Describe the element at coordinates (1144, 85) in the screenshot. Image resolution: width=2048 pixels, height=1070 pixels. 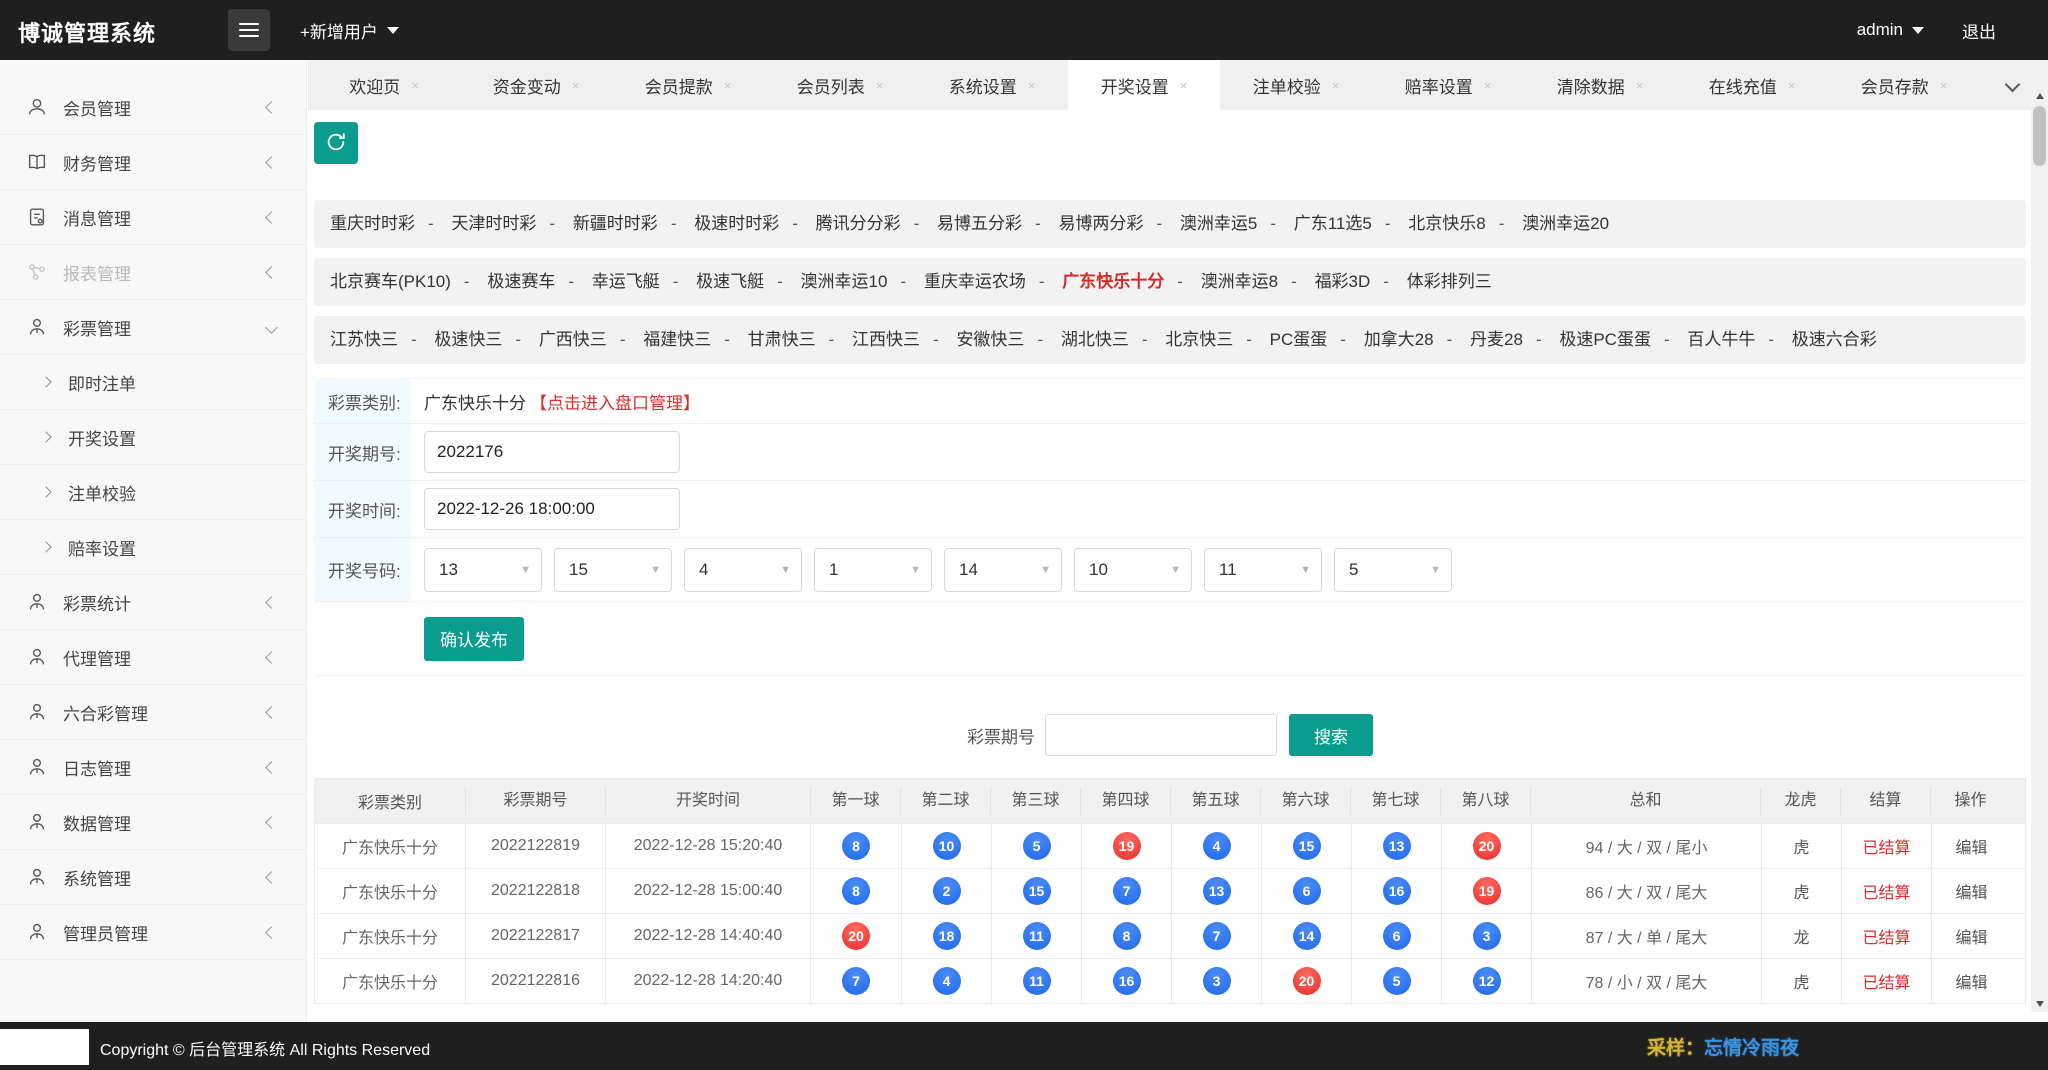
I see `tab: 开奖设置 ×` at that location.